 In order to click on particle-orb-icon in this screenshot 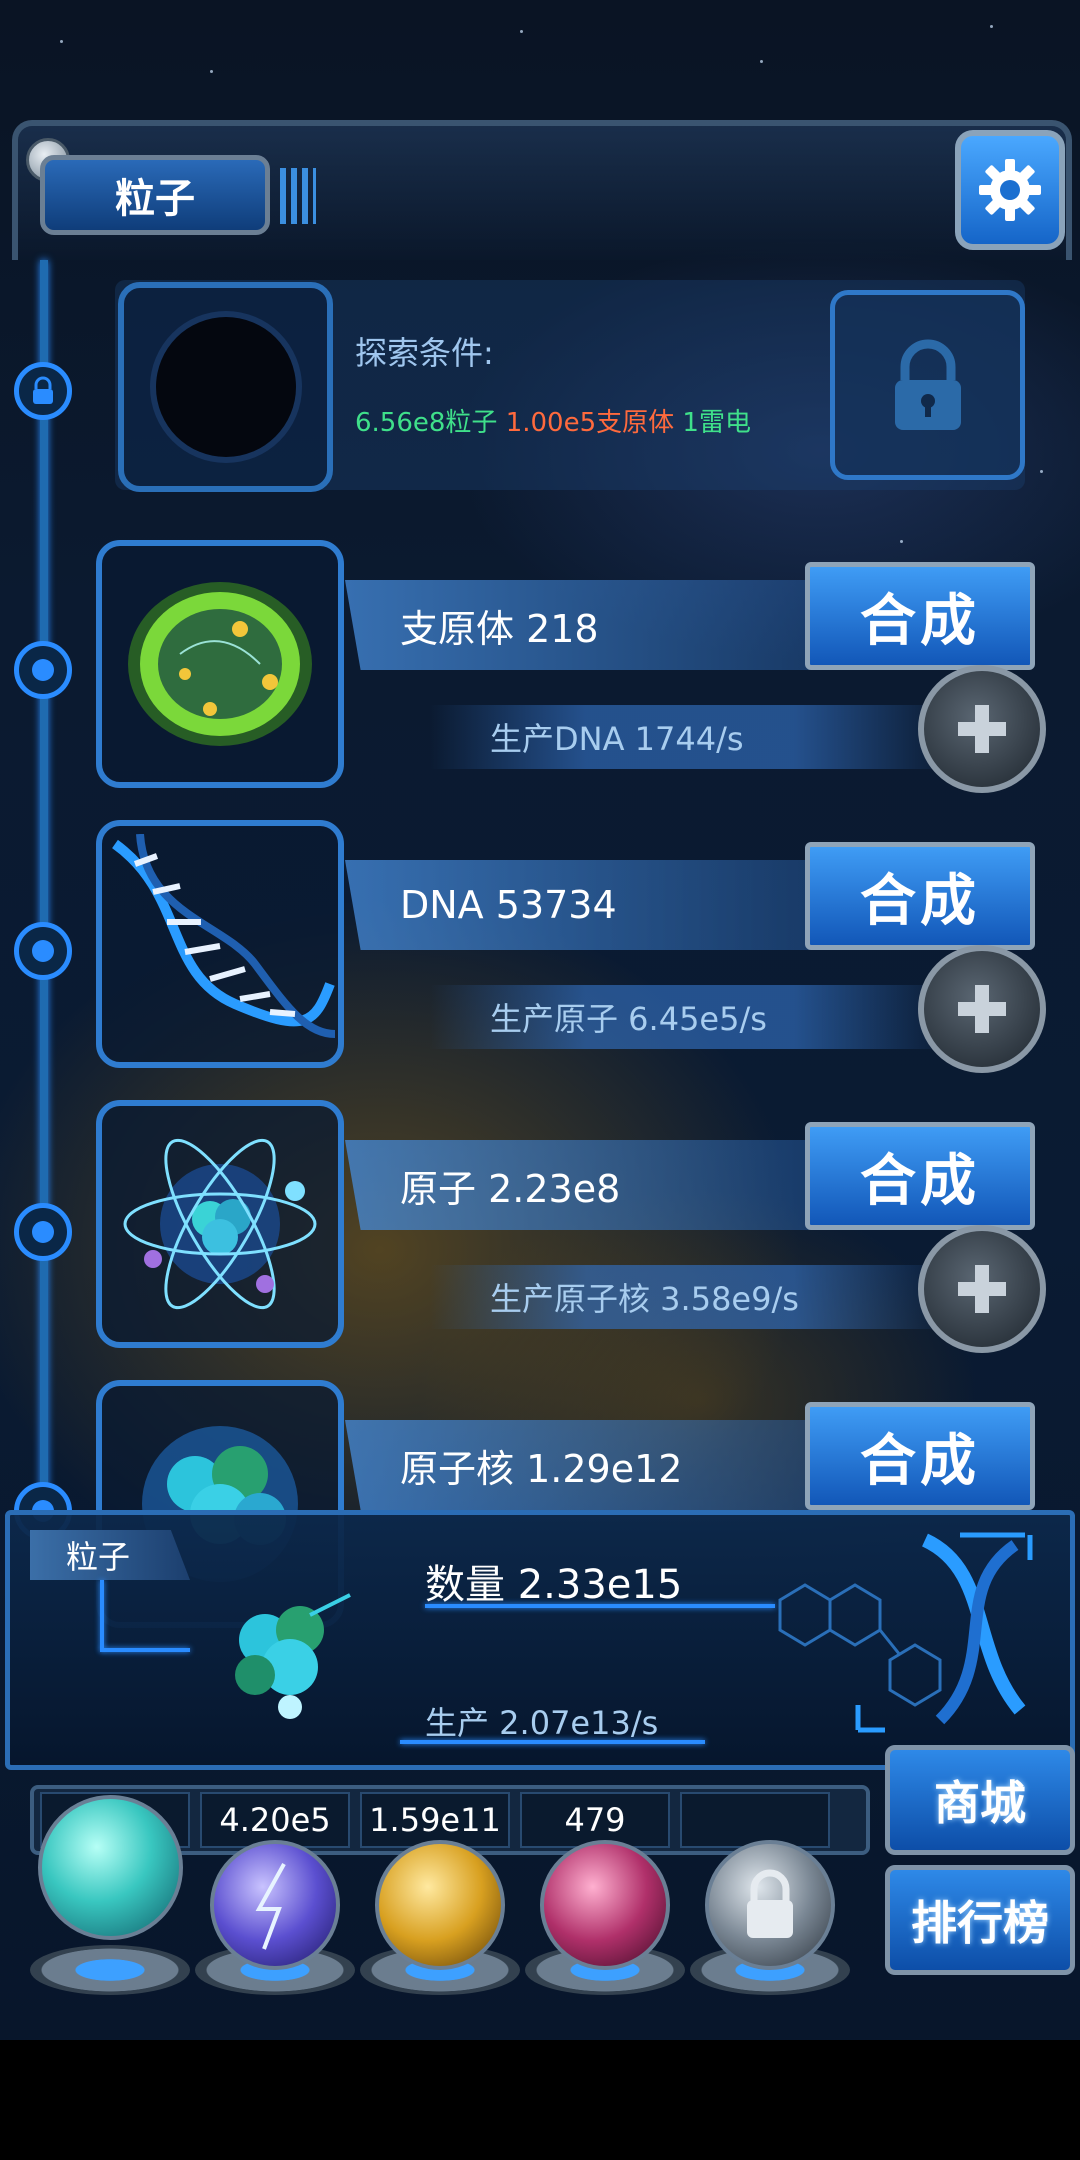, I will do `click(110, 1867)`.